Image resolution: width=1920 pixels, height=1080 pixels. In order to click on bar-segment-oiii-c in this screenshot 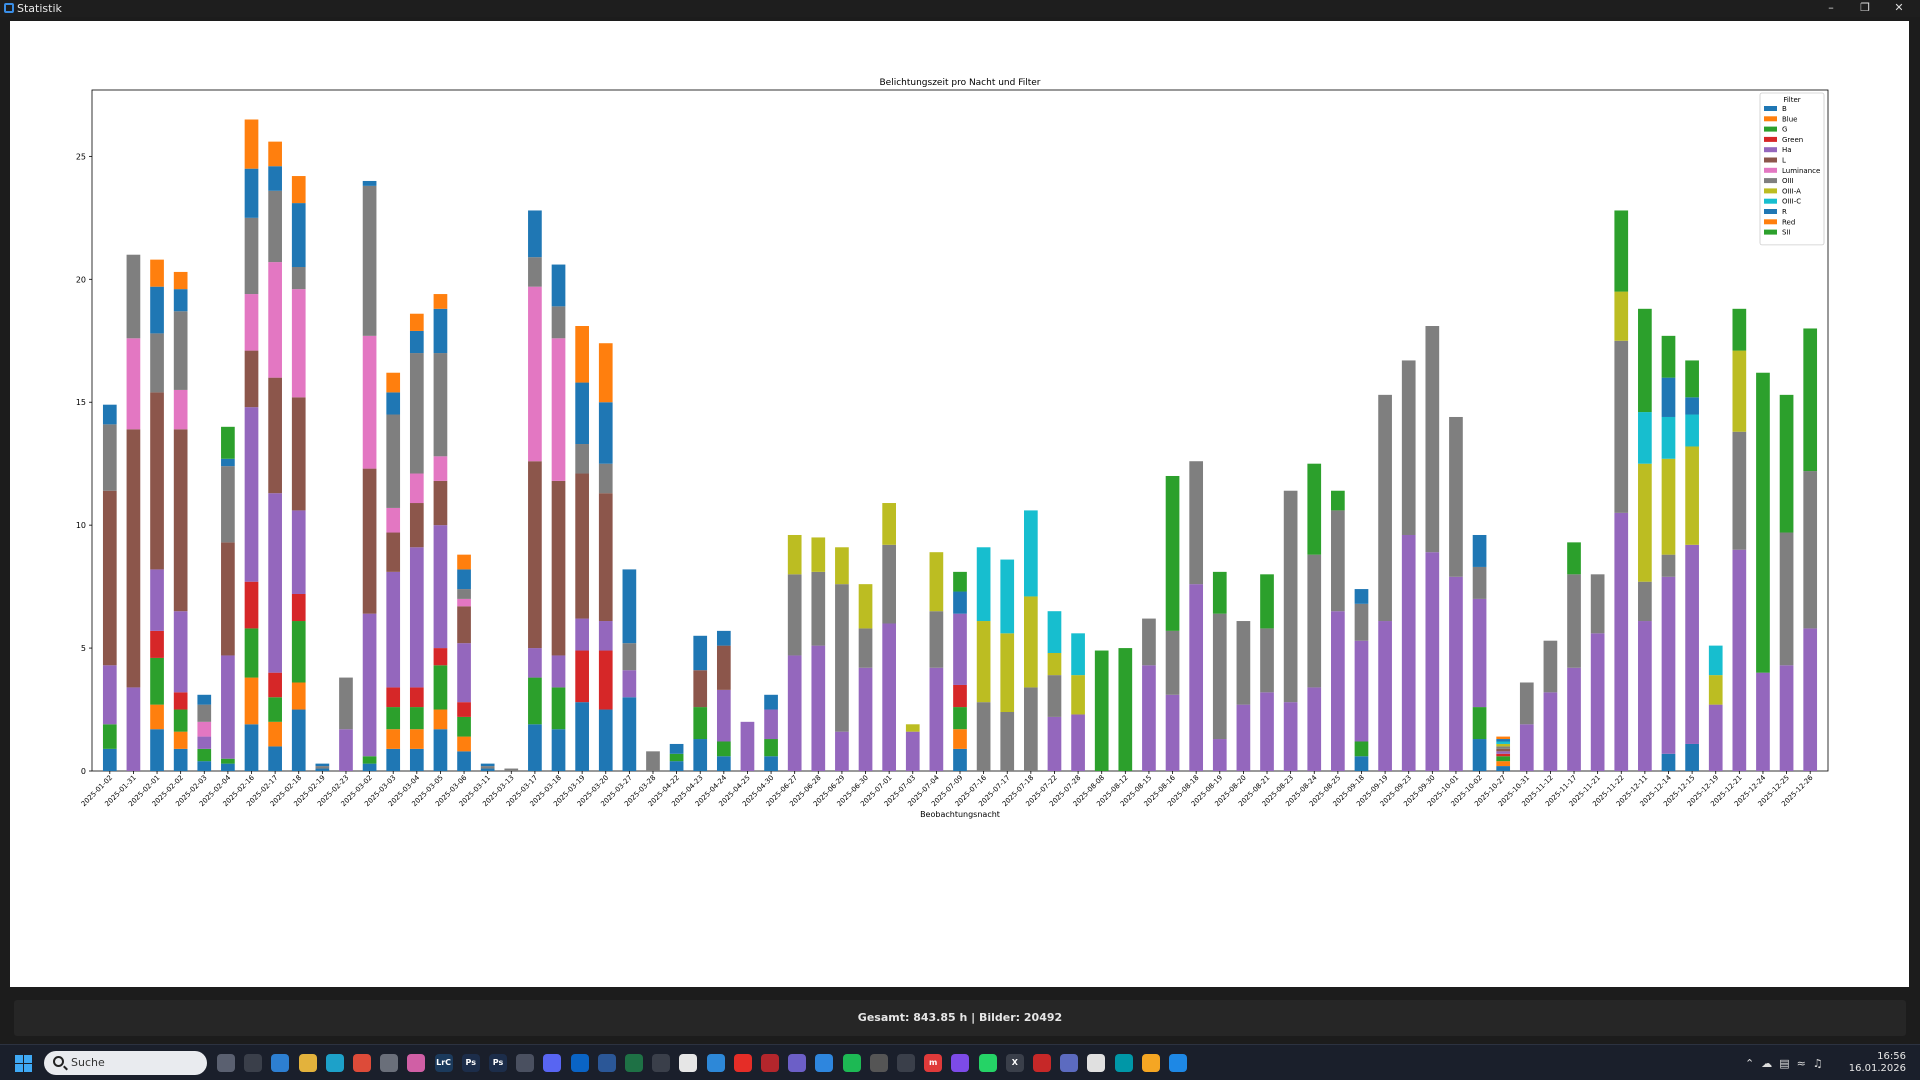, I will do `click(983, 584)`.